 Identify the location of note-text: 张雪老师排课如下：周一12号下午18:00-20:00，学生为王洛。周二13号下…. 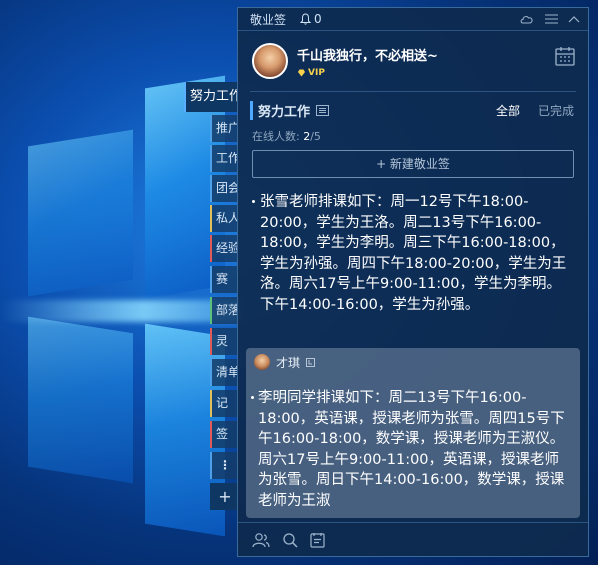
(413, 253).